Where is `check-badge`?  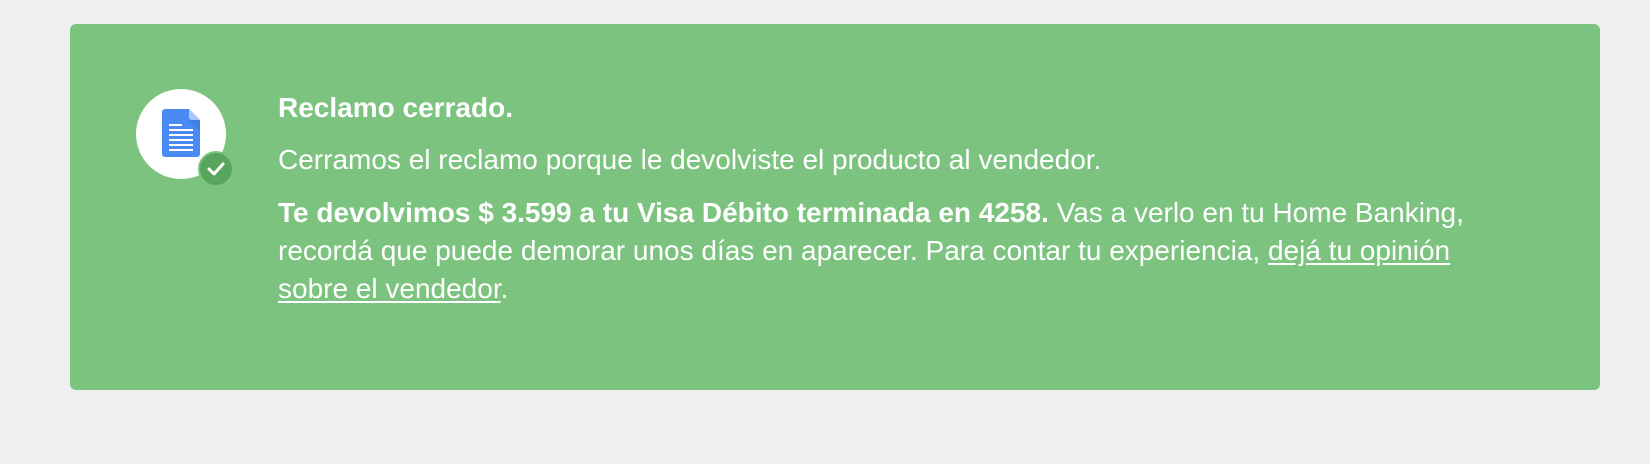
check-badge is located at coordinates (216, 169).